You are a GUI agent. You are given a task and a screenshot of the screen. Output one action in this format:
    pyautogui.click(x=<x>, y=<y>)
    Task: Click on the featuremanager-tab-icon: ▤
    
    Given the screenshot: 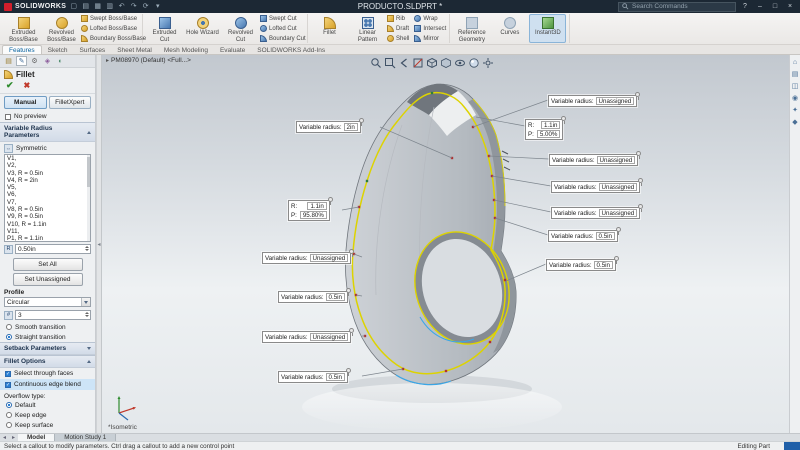 What is the action you would take?
    pyautogui.click(x=8, y=61)
    